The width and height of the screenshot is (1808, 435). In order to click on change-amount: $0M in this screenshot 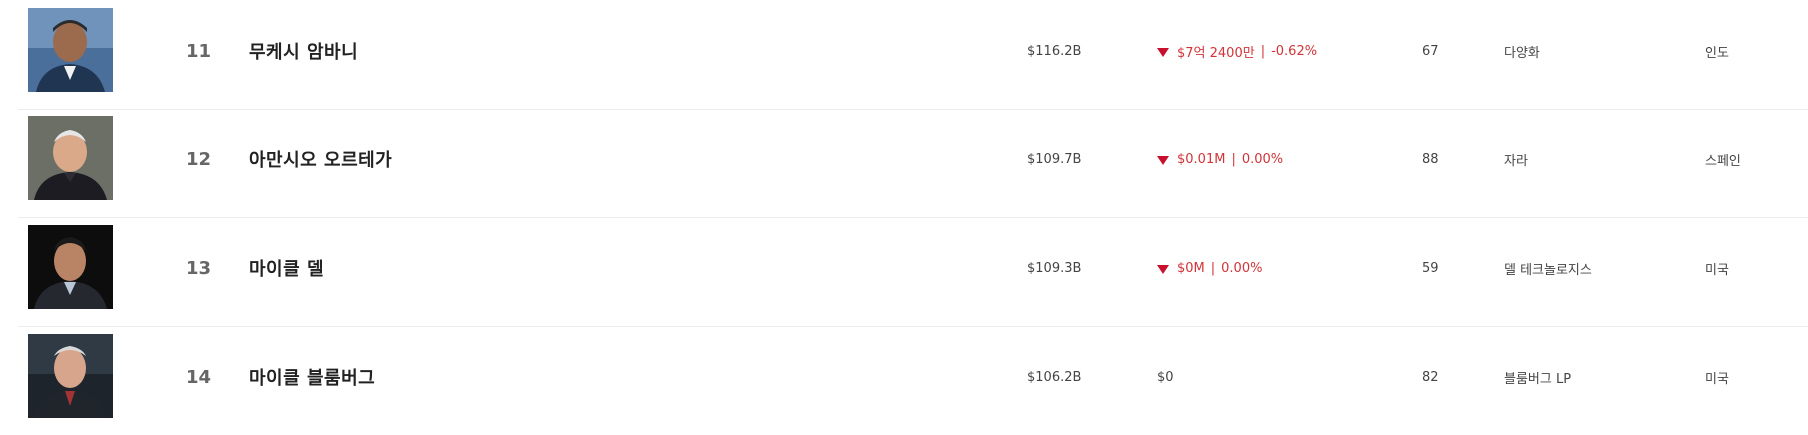, I will do `click(1191, 268)`.